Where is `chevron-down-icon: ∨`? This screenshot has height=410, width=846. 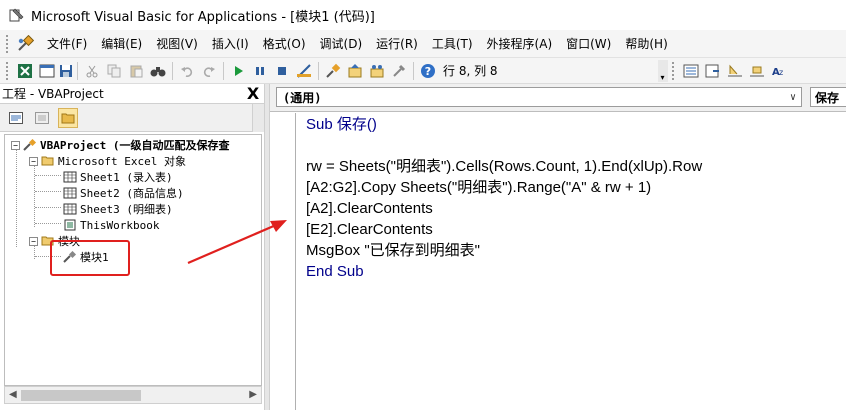 chevron-down-icon: ∨ is located at coordinates (793, 97).